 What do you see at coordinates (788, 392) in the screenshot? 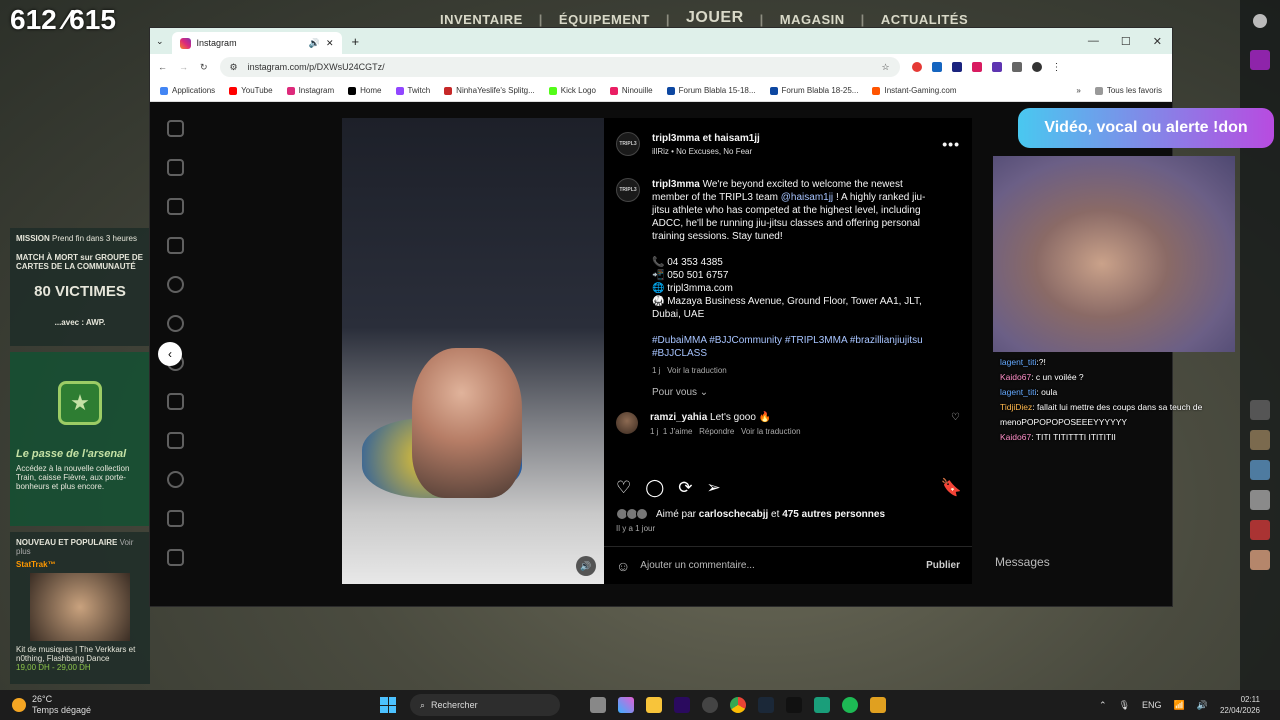
I see `for-you-dropdown: Pour vous ⌄` at bounding box center [788, 392].